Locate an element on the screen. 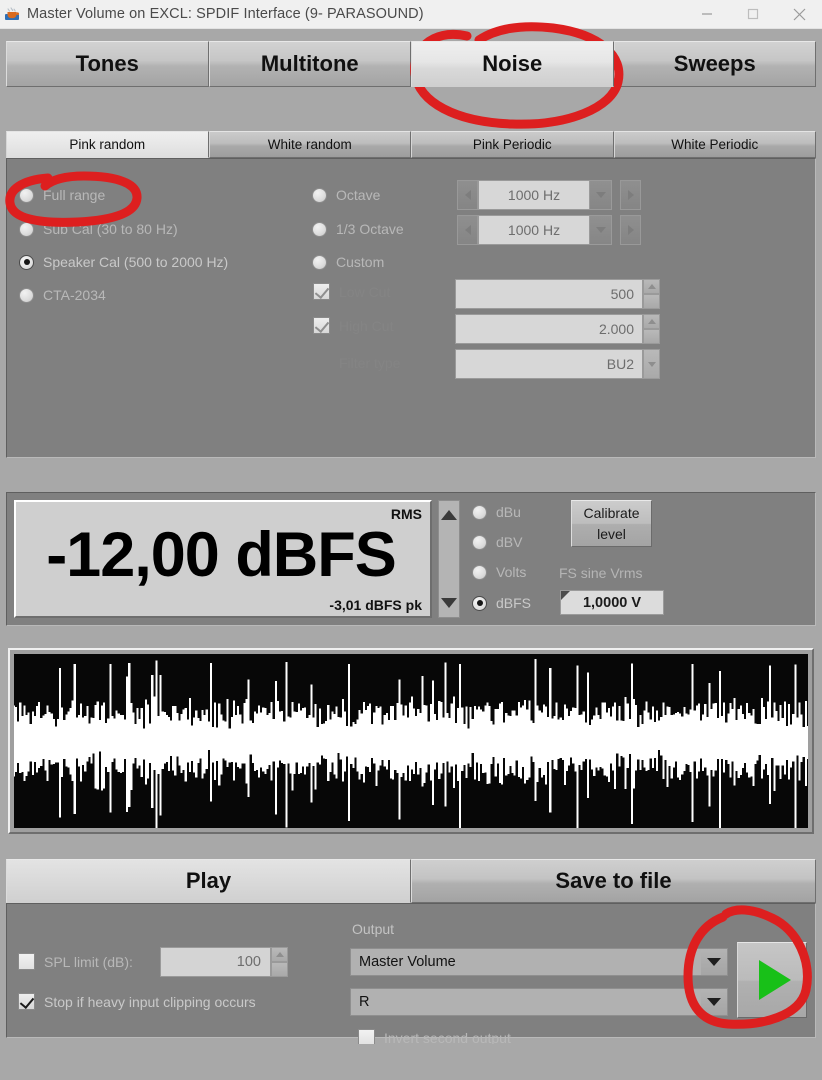  subtab-label: Pink random is located at coordinates (107, 144).